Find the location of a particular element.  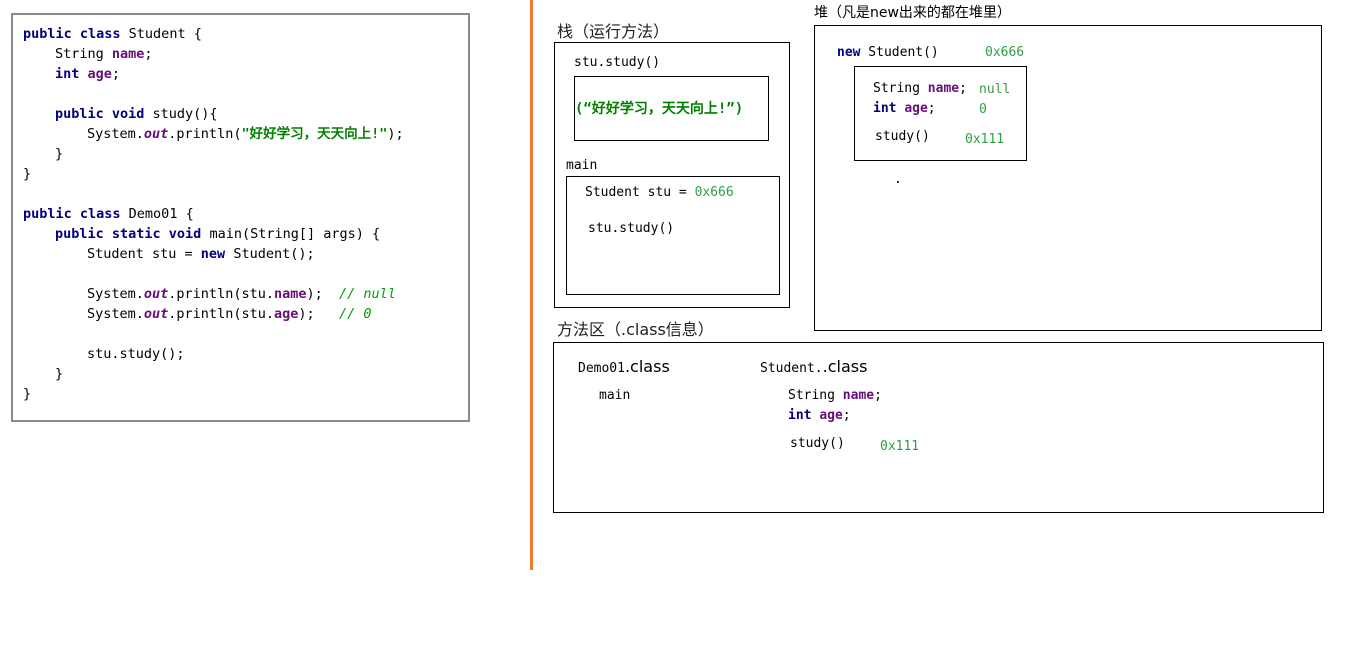

student-class-field-age: int age; is located at coordinates (819, 415).